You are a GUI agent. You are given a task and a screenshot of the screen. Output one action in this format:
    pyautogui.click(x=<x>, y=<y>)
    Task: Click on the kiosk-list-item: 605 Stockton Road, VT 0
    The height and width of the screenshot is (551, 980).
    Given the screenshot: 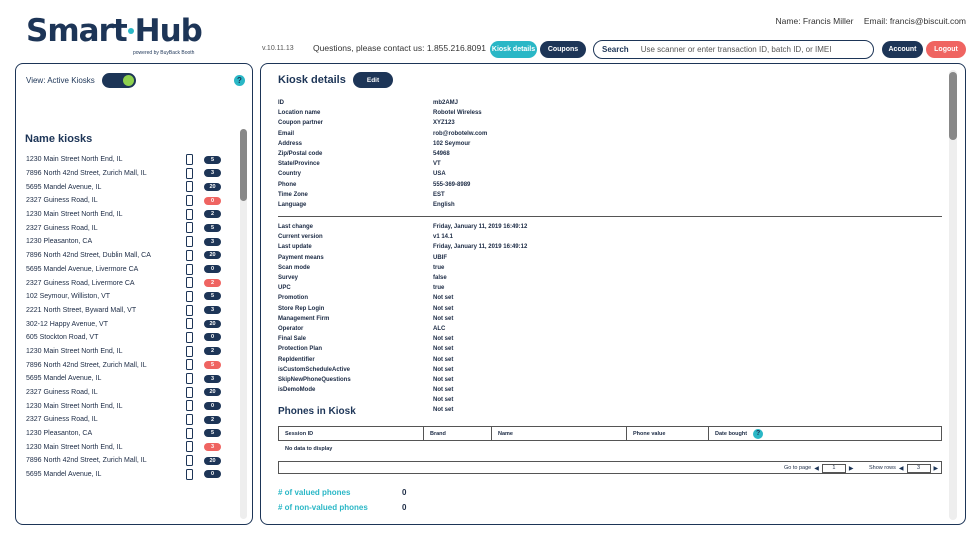 What is the action you would take?
    pyautogui.click(x=126, y=338)
    